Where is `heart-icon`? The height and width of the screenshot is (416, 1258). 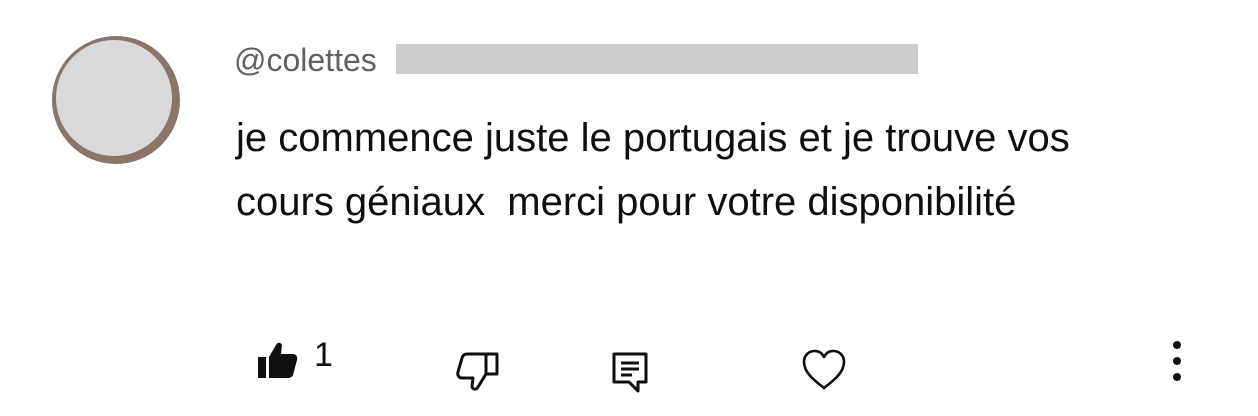 heart-icon is located at coordinates (824, 370).